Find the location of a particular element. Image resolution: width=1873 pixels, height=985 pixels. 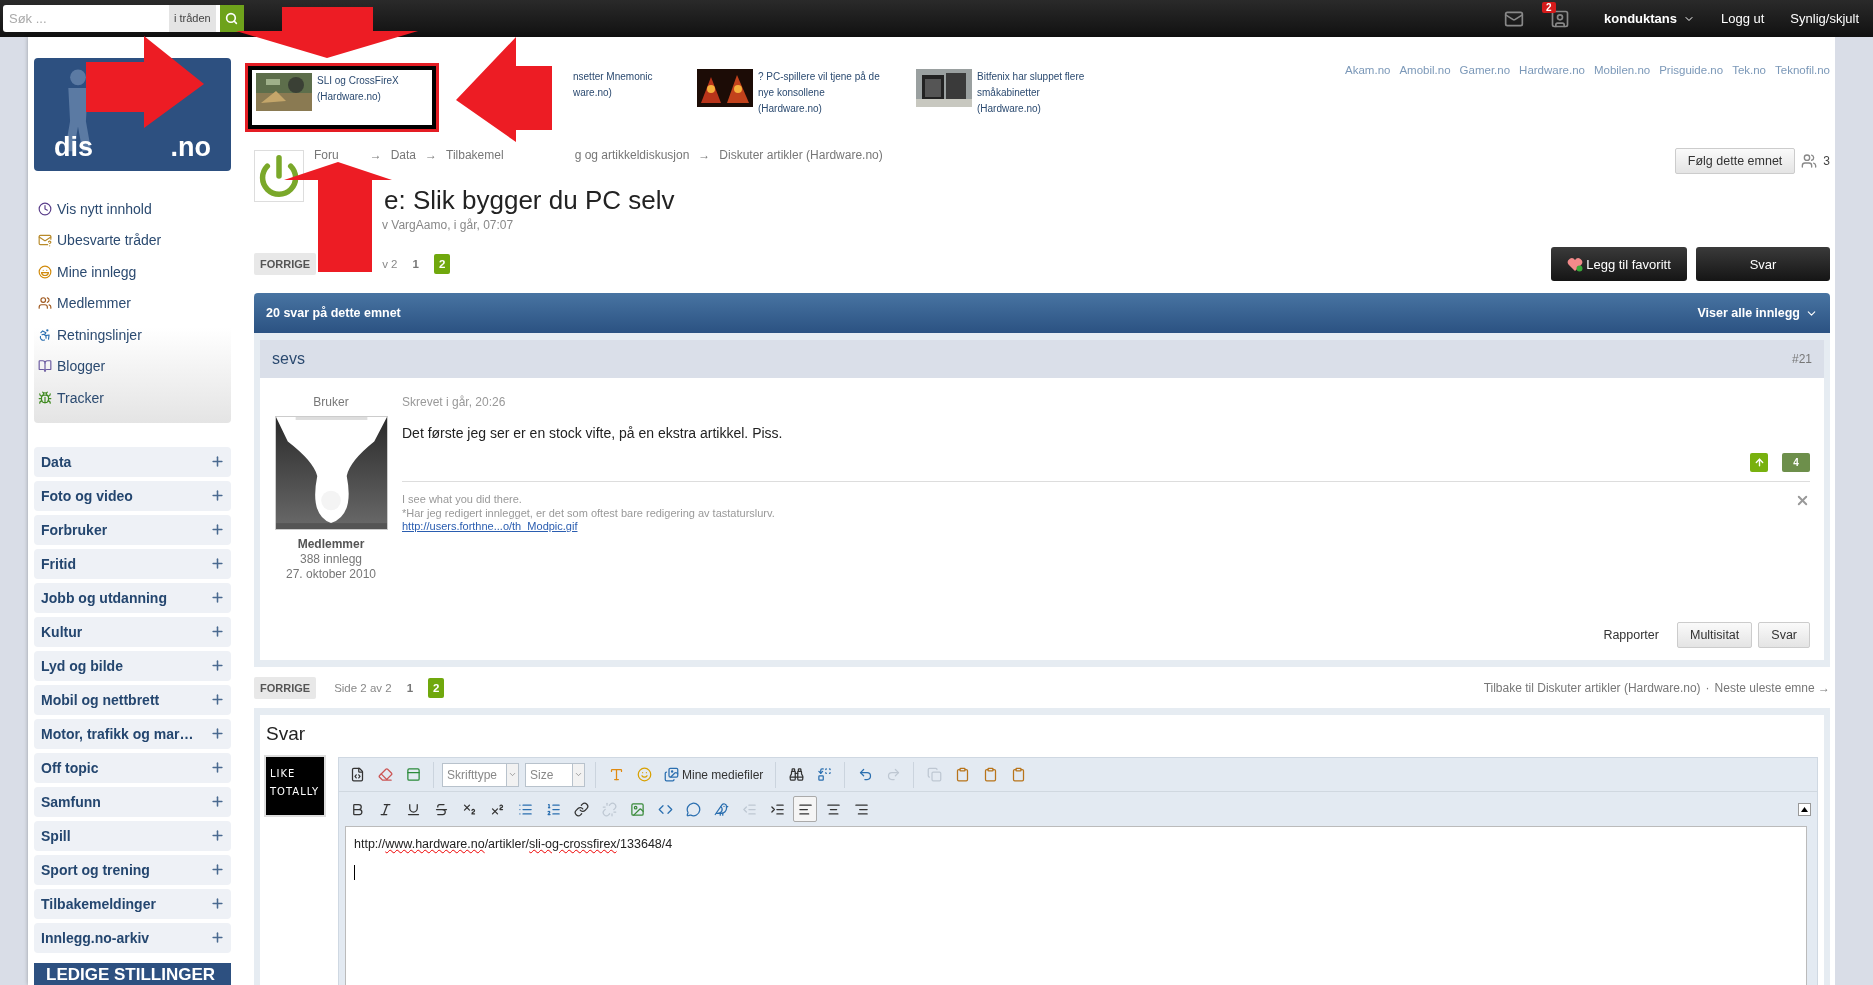

multiquote-button: Multisitat is located at coordinates (1714, 635).